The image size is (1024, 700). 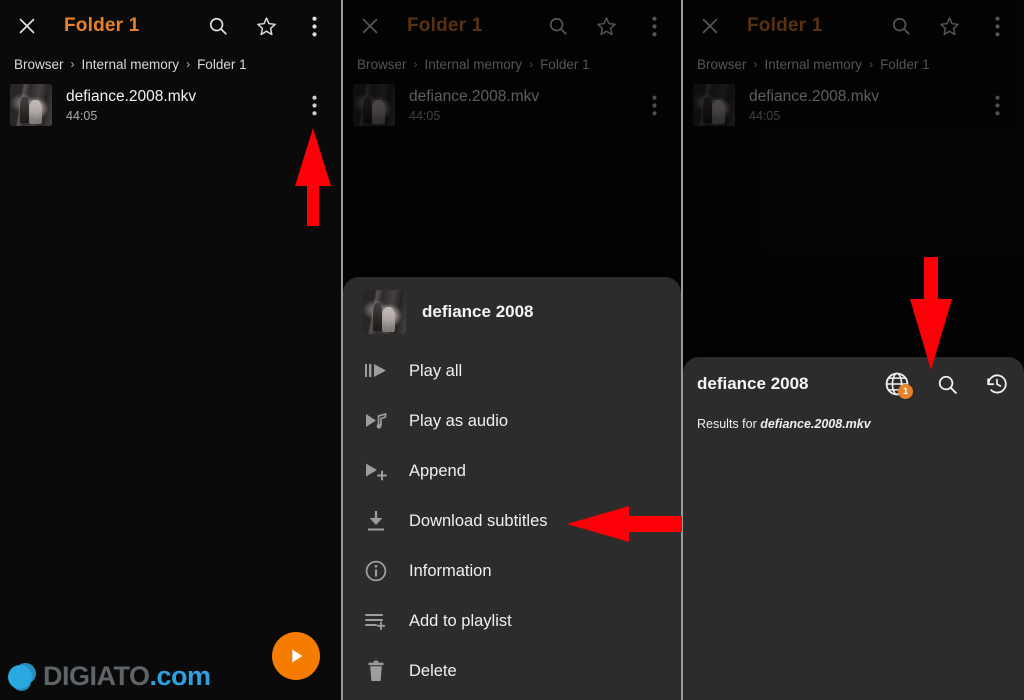 What do you see at coordinates (450, 570) in the screenshot?
I see `menu-item-label: Information` at bounding box center [450, 570].